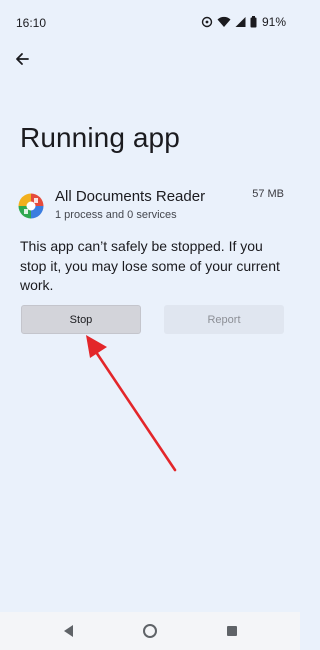 The image size is (320, 650). I want to click on app-name: All Documents Reader, so click(130, 196).